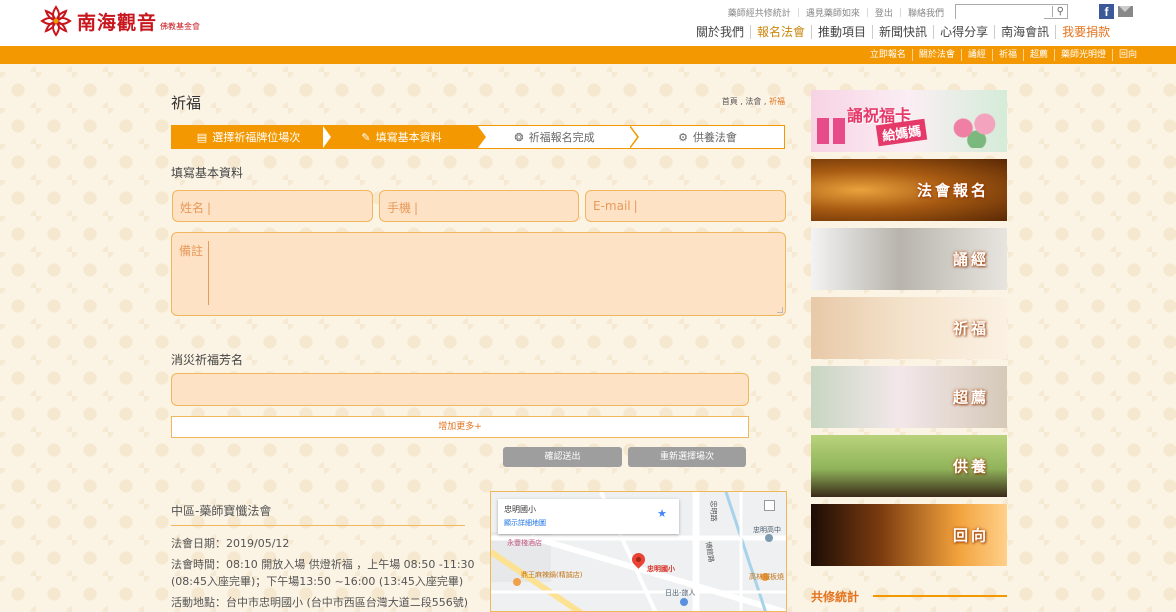 The height and width of the screenshot is (612, 1176). Describe the element at coordinates (780, 32) in the screenshot. I see `nav-item-register: 報名法會` at that location.